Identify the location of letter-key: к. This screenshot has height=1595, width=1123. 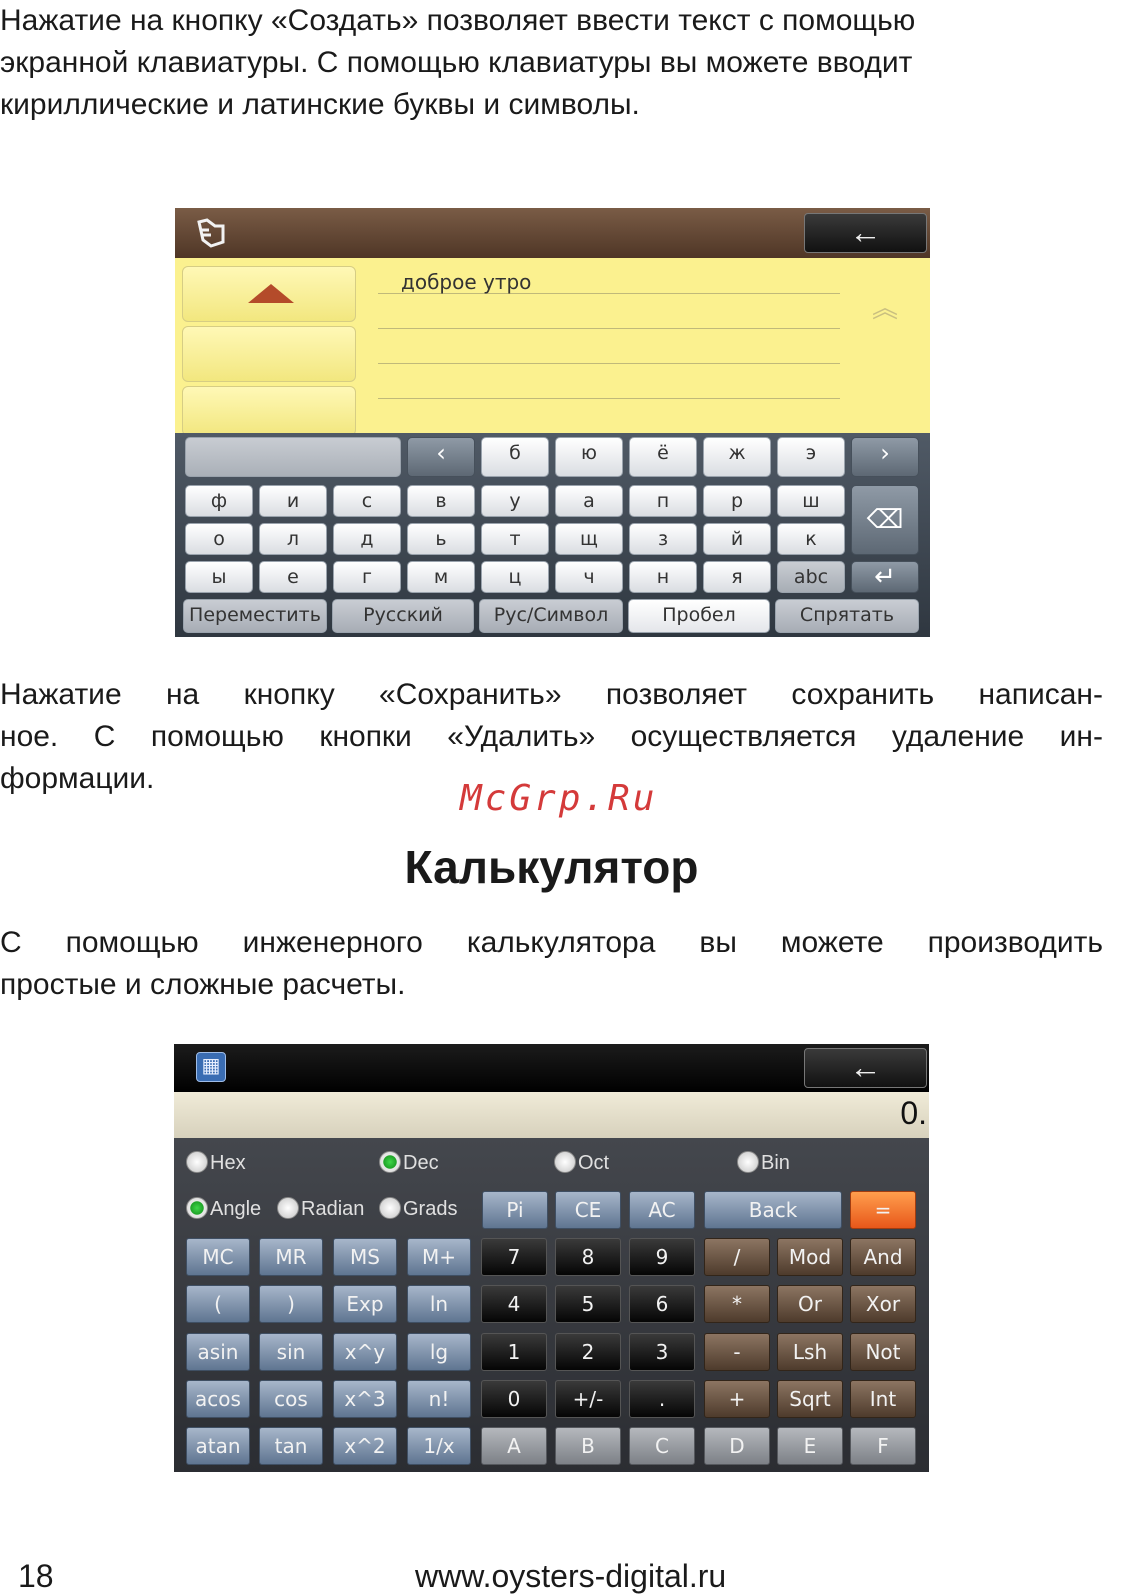
(811, 539).